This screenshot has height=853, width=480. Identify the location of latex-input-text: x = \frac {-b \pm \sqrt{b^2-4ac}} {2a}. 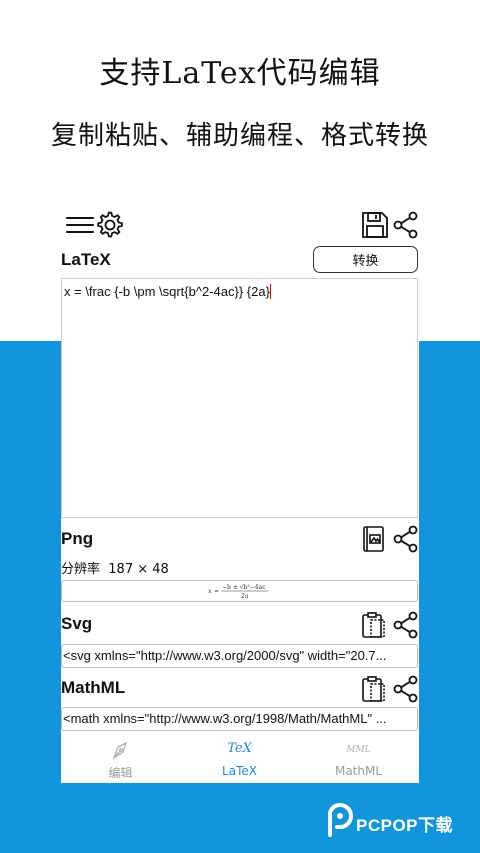
(167, 291).